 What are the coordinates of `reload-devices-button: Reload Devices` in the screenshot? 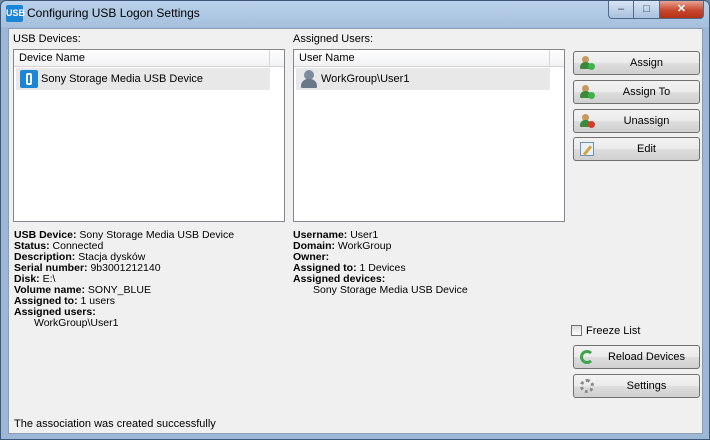 It's located at (636, 357).